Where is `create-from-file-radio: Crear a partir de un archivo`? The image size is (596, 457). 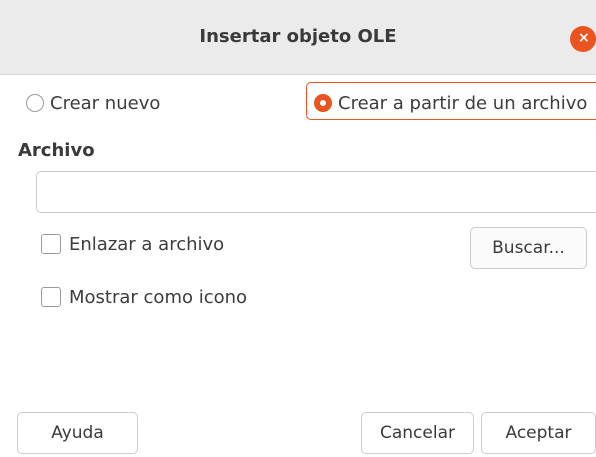
create-from-file-radio: Crear a partir de un archivo is located at coordinates (450, 103).